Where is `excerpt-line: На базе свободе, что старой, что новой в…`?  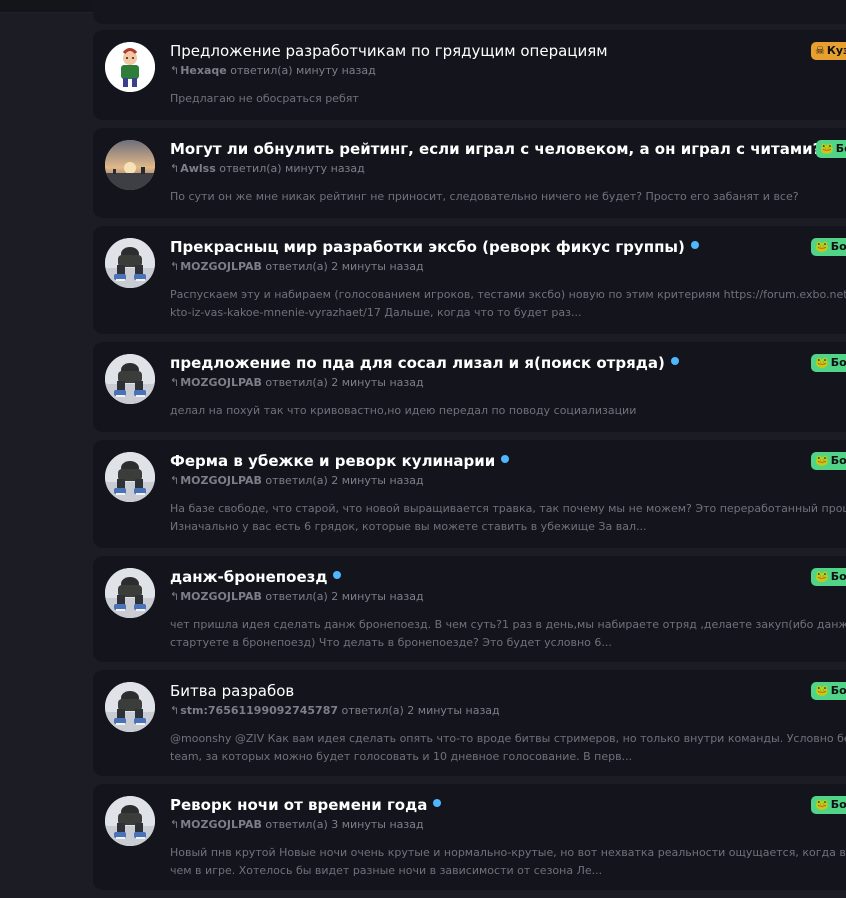
excerpt-line: На базе свободе, что старой, что новой в… is located at coordinates (508, 508).